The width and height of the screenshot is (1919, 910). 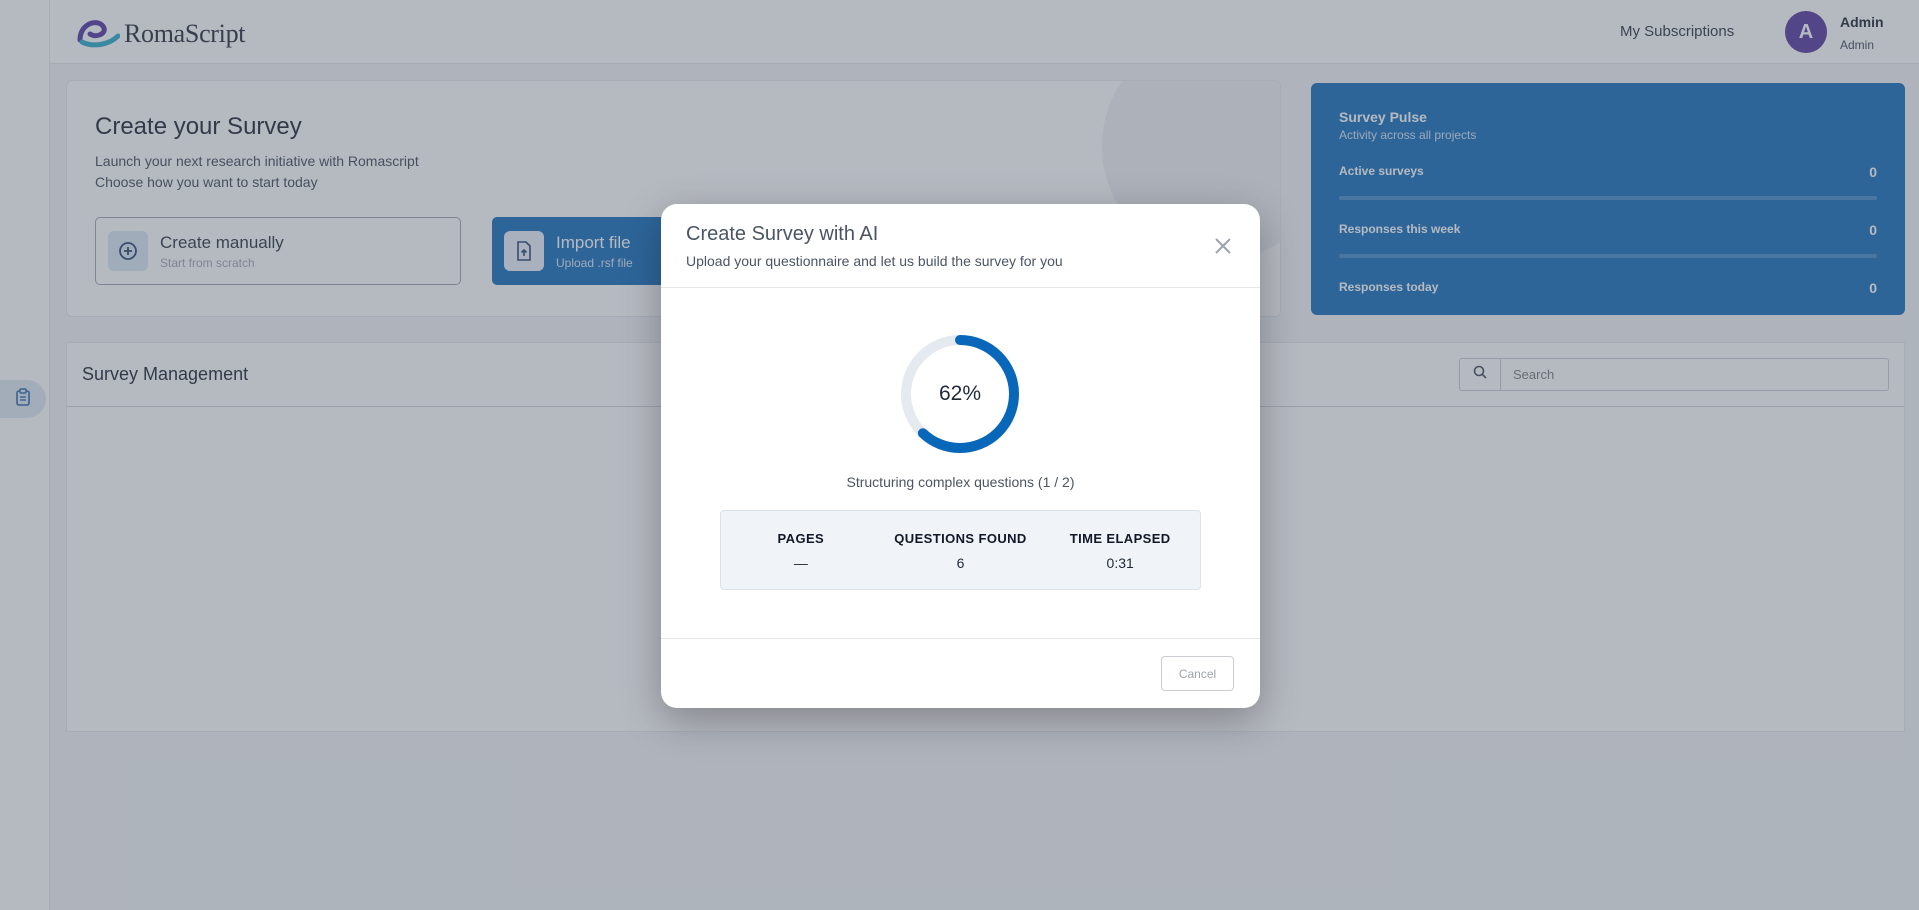 I want to click on cancel-button: Cancel, so click(x=1197, y=673).